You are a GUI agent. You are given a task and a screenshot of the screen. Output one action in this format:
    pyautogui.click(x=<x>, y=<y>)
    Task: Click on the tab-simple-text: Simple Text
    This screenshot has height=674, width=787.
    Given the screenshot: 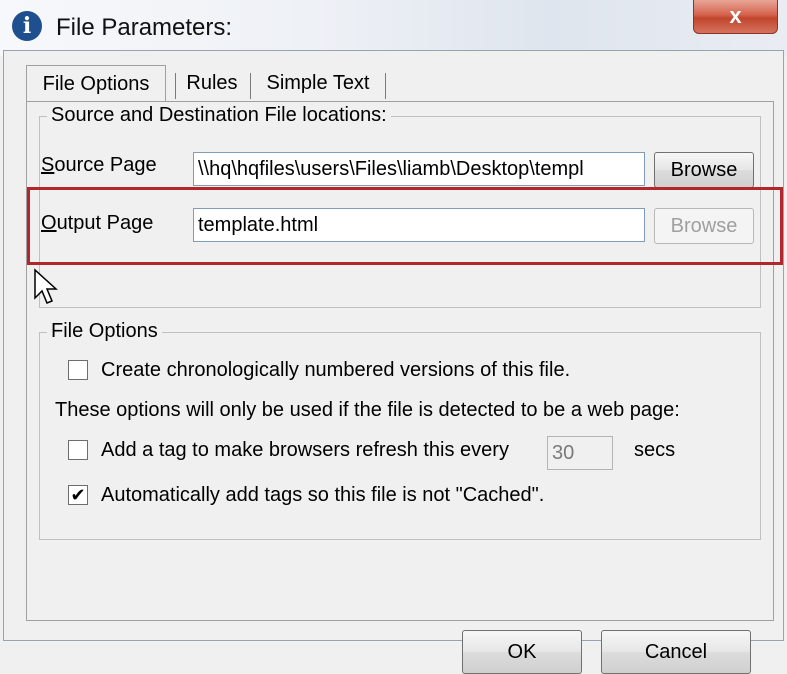 What is the action you would take?
    pyautogui.click(x=318, y=83)
    